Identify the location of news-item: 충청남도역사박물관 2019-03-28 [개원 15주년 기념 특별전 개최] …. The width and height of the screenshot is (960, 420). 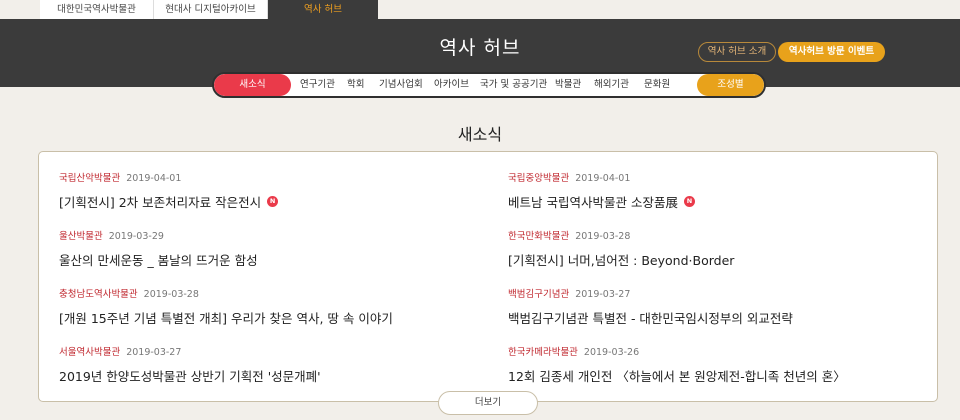
(269, 308).